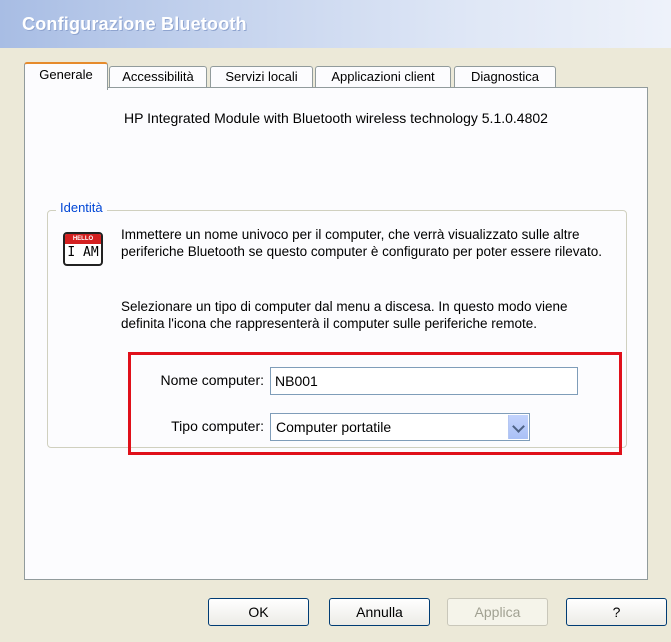 The width and height of the screenshot is (671, 642). What do you see at coordinates (66, 76) in the screenshot?
I see `tab-generale: Generale` at bounding box center [66, 76].